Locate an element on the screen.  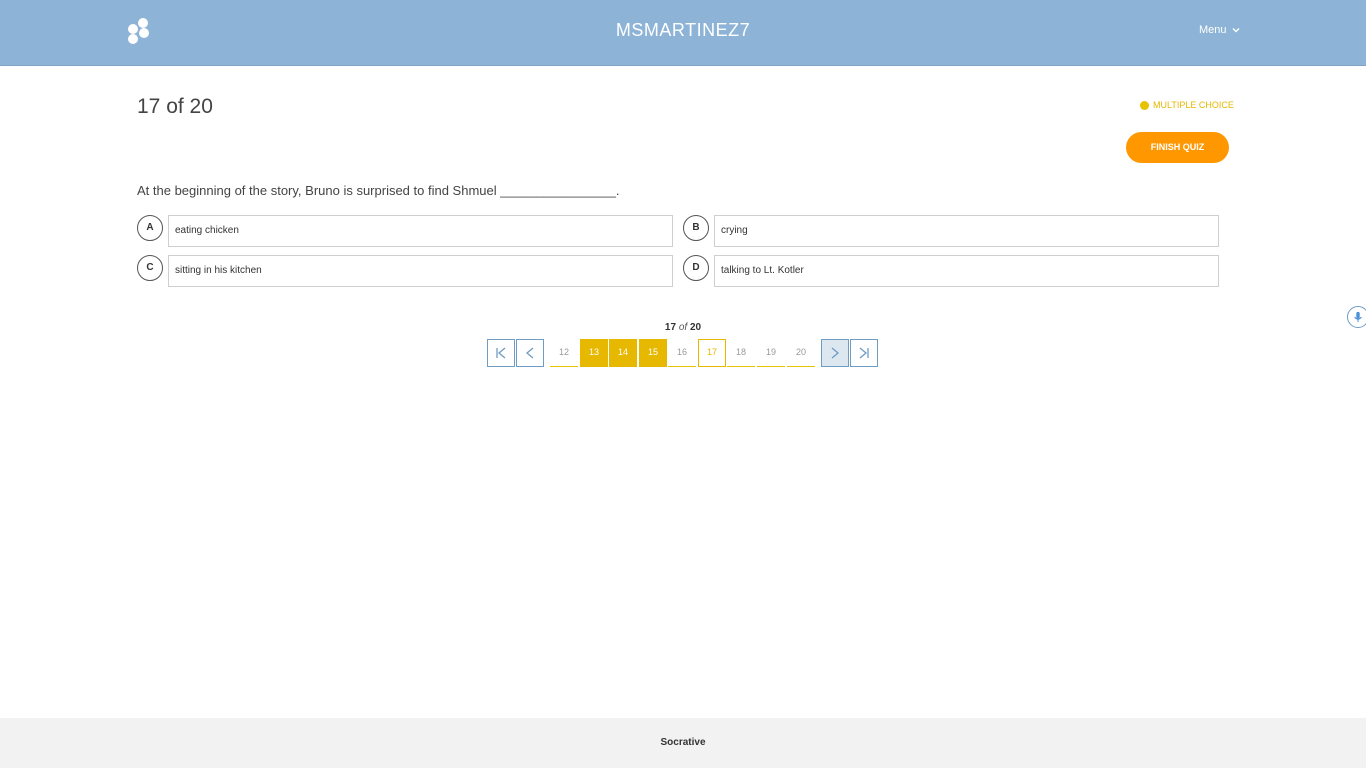
page-count-total: 20 is located at coordinates (695, 327).